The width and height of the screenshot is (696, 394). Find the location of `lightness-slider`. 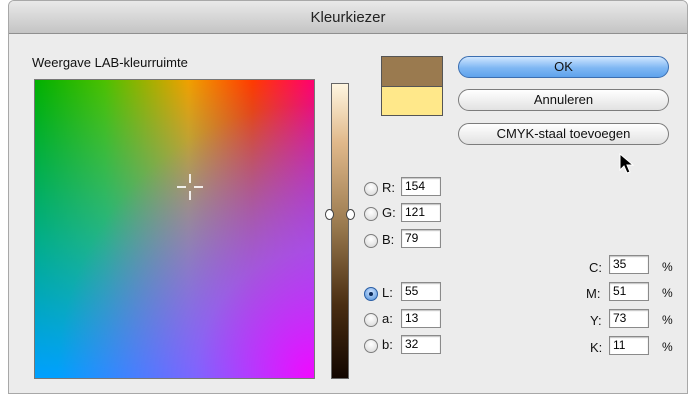

lightness-slider is located at coordinates (340, 231).